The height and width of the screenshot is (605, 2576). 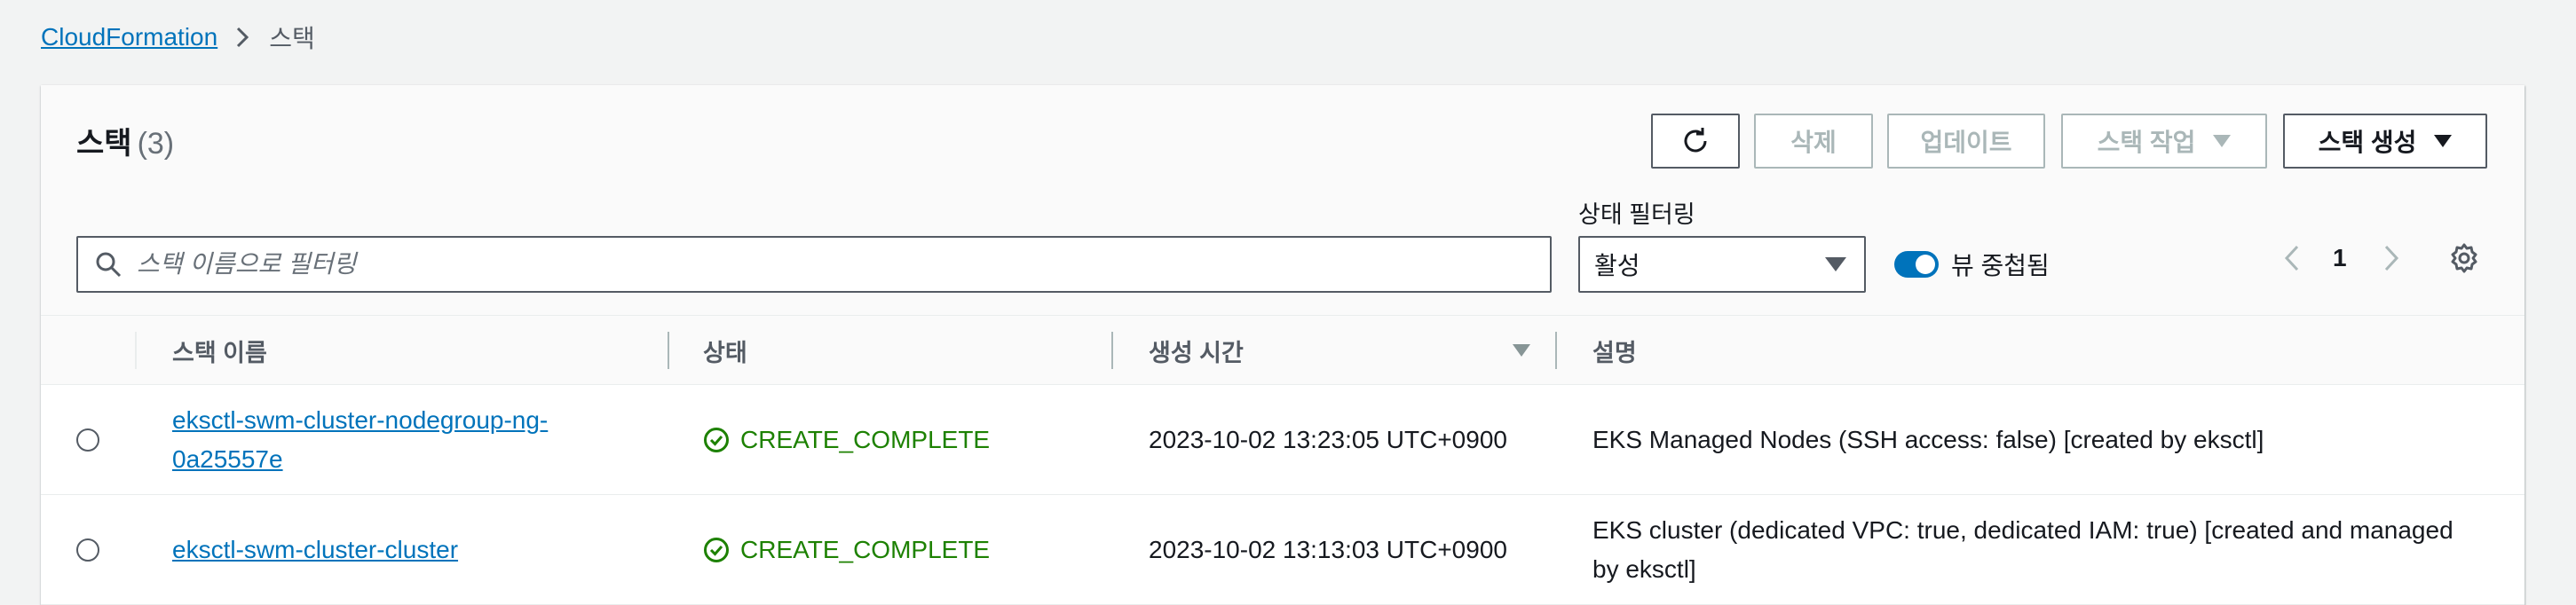 I want to click on search-field, so click(x=814, y=264).